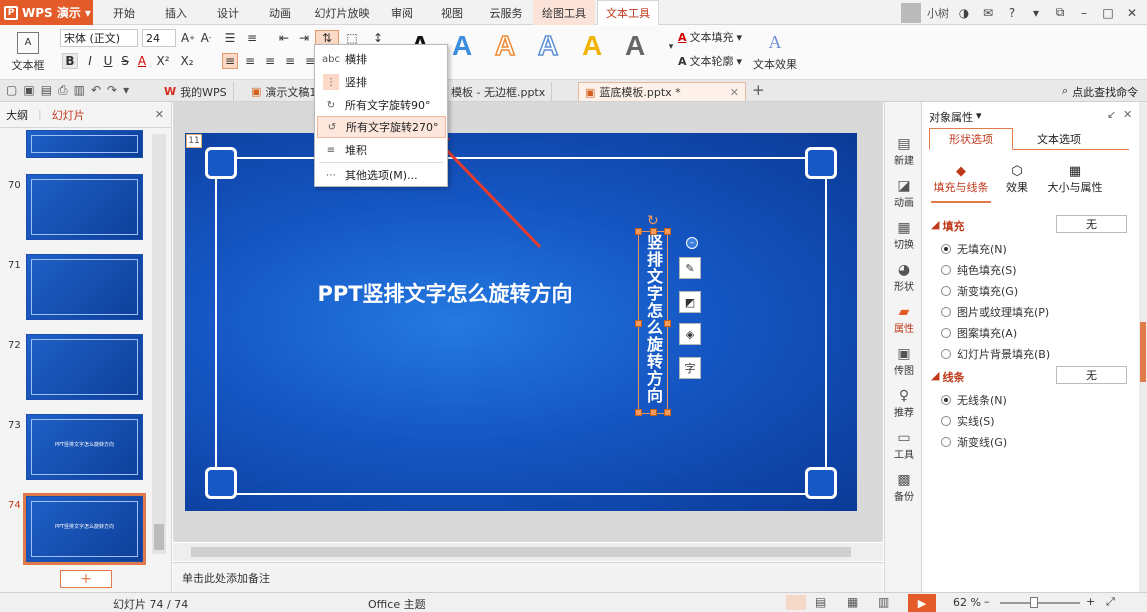  What do you see at coordinates (228, 12) in the screenshot?
I see `tab-design: 设计` at bounding box center [228, 12].